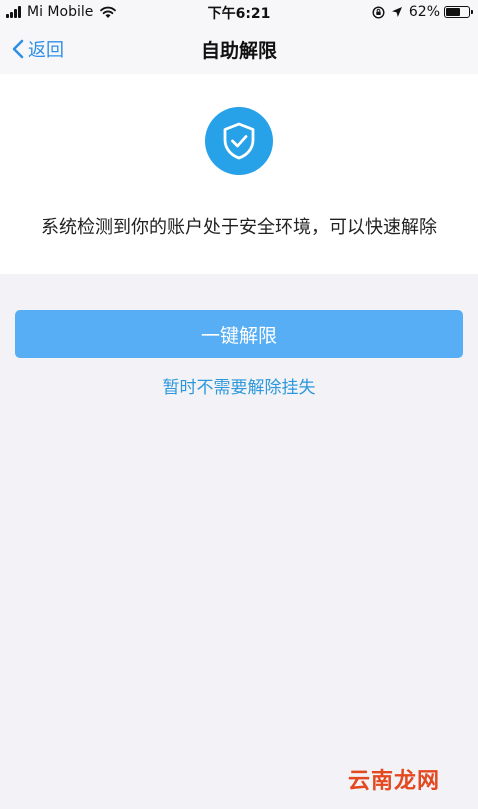 Image resolution: width=478 pixels, height=809 pixels. Describe the element at coordinates (378, 12) in the screenshot. I see `orientation-lock-icon` at that location.